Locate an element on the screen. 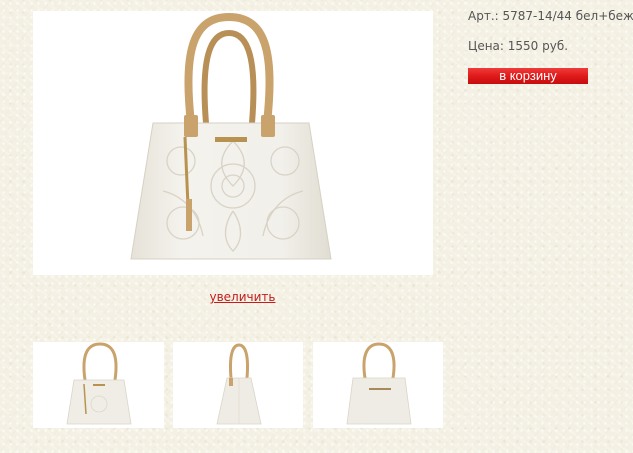 The height and width of the screenshot is (453, 633). handbag-back-thumbnail is located at coordinates (379, 383).